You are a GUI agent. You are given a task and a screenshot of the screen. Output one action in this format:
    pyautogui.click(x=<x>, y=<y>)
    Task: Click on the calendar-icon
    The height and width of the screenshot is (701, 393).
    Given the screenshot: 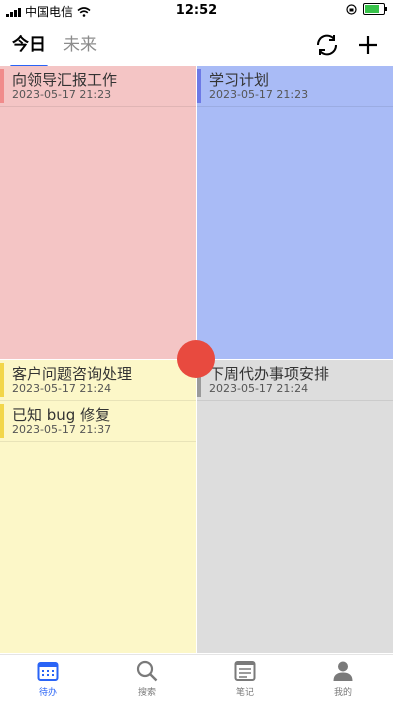 What is the action you would take?
    pyautogui.click(x=48, y=671)
    